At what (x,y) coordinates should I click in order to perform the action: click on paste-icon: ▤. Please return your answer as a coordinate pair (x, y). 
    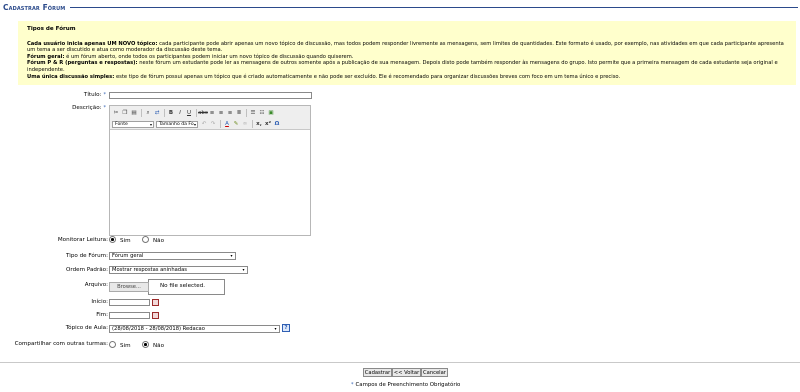
    Looking at the image, I should click on (134, 113).